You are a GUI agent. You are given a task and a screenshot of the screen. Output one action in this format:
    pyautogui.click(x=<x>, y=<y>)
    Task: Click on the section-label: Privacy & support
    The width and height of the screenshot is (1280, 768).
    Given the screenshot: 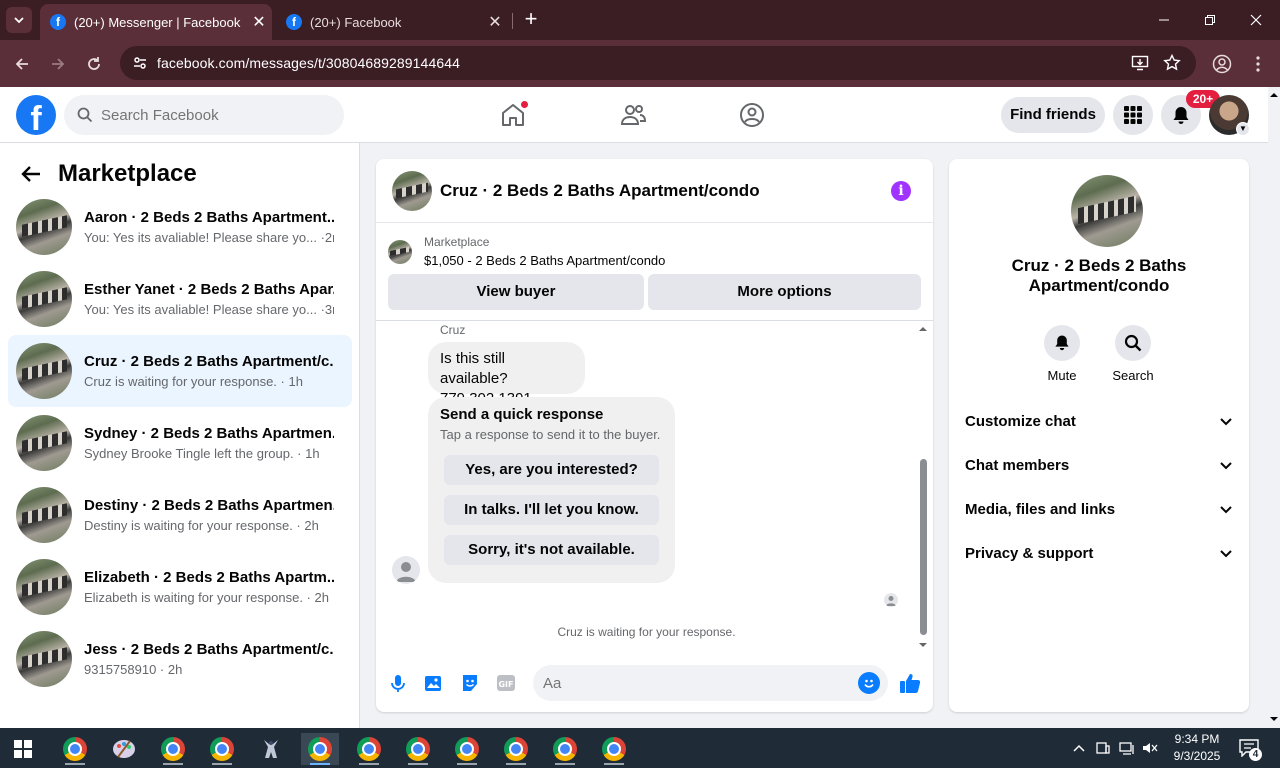 What is the action you would take?
    pyautogui.click(x=1029, y=553)
    